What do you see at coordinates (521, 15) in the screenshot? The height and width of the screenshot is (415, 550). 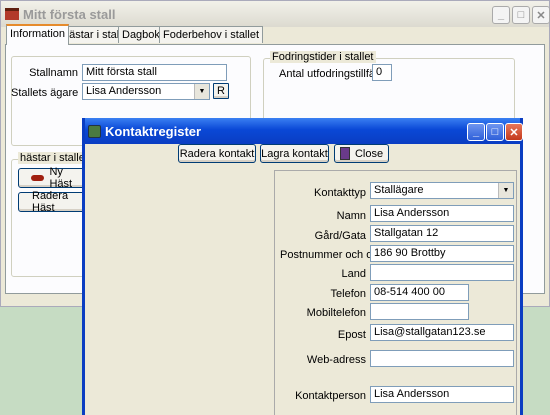 I see `maximize-button: □` at bounding box center [521, 15].